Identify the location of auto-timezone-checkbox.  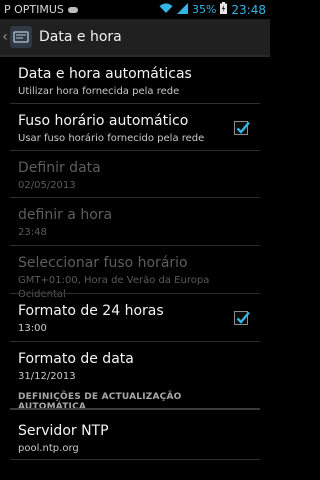
(242, 127).